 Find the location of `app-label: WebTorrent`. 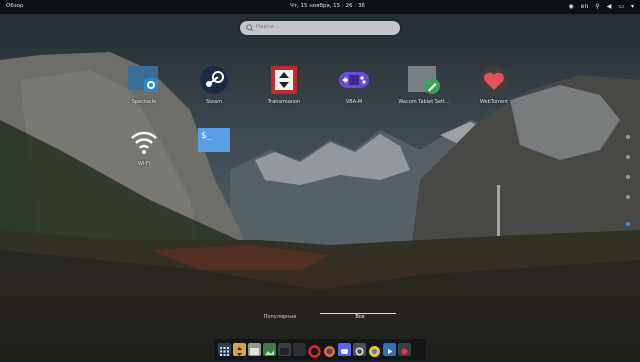

app-label: WebTorrent is located at coordinates (494, 102).